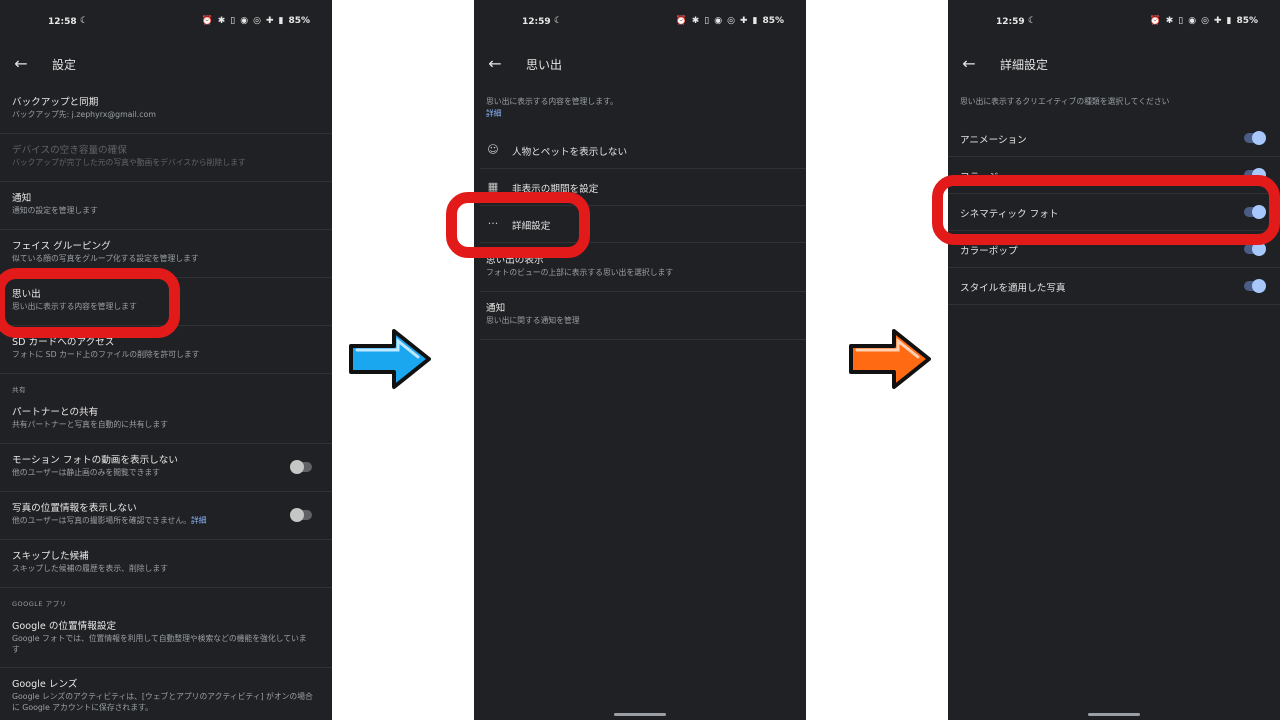 Image resolution: width=1280 pixels, height=720 pixels. I want to click on row-hide-people-pets: ☺ 人物とペットを表示しない, so click(643, 150).